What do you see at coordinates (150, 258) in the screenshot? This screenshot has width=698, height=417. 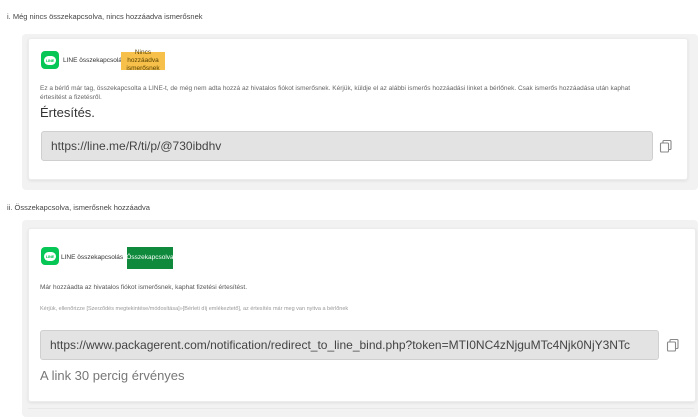 I see `status-badge-linked: Összekapcsolva` at bounding box center [150, 258].